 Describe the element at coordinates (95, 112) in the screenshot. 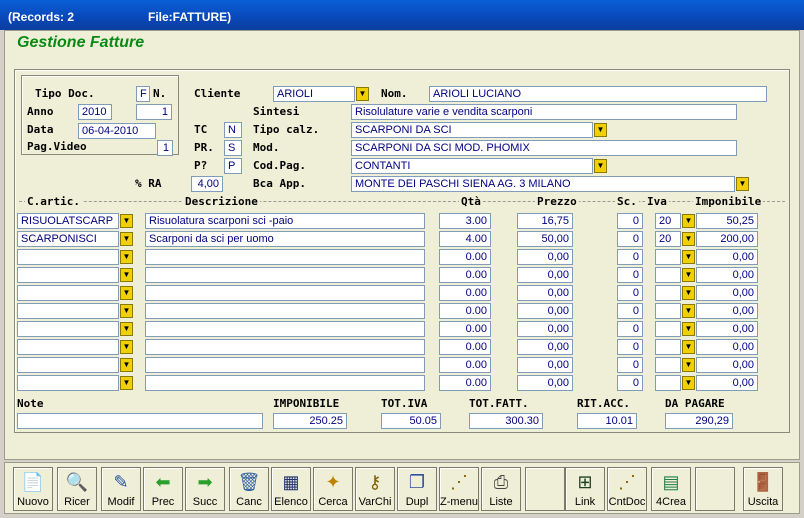

I see `anno-field: 2010` at that location.